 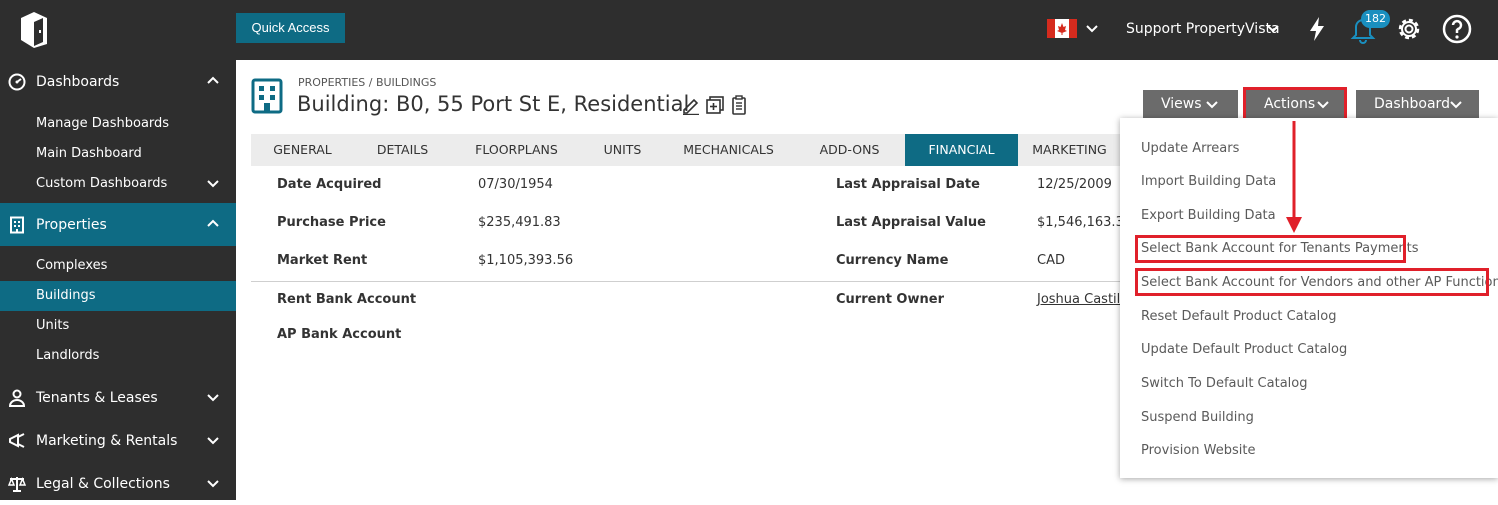 I want to click on market-rent-label: Market Rent, so click(x=322, y=260).